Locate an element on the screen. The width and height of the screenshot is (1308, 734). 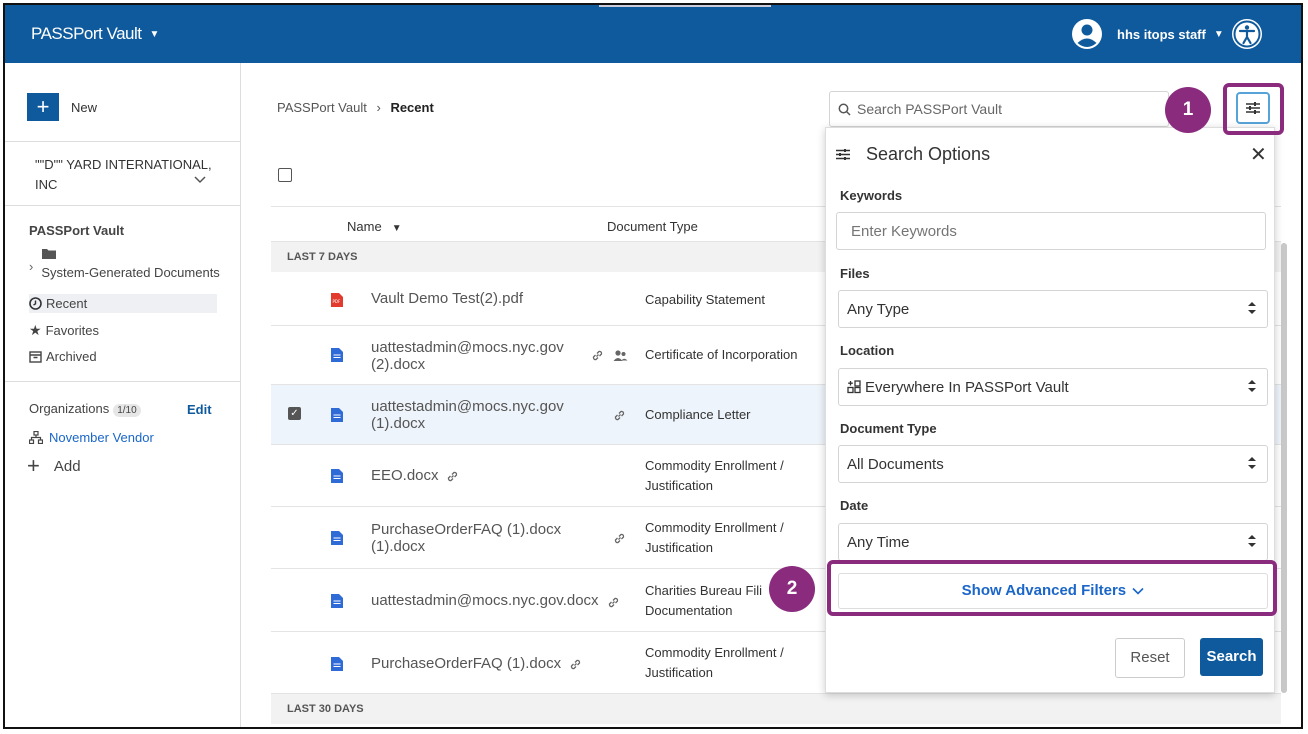
search-button: Search is located at coordinates (1231, 657).